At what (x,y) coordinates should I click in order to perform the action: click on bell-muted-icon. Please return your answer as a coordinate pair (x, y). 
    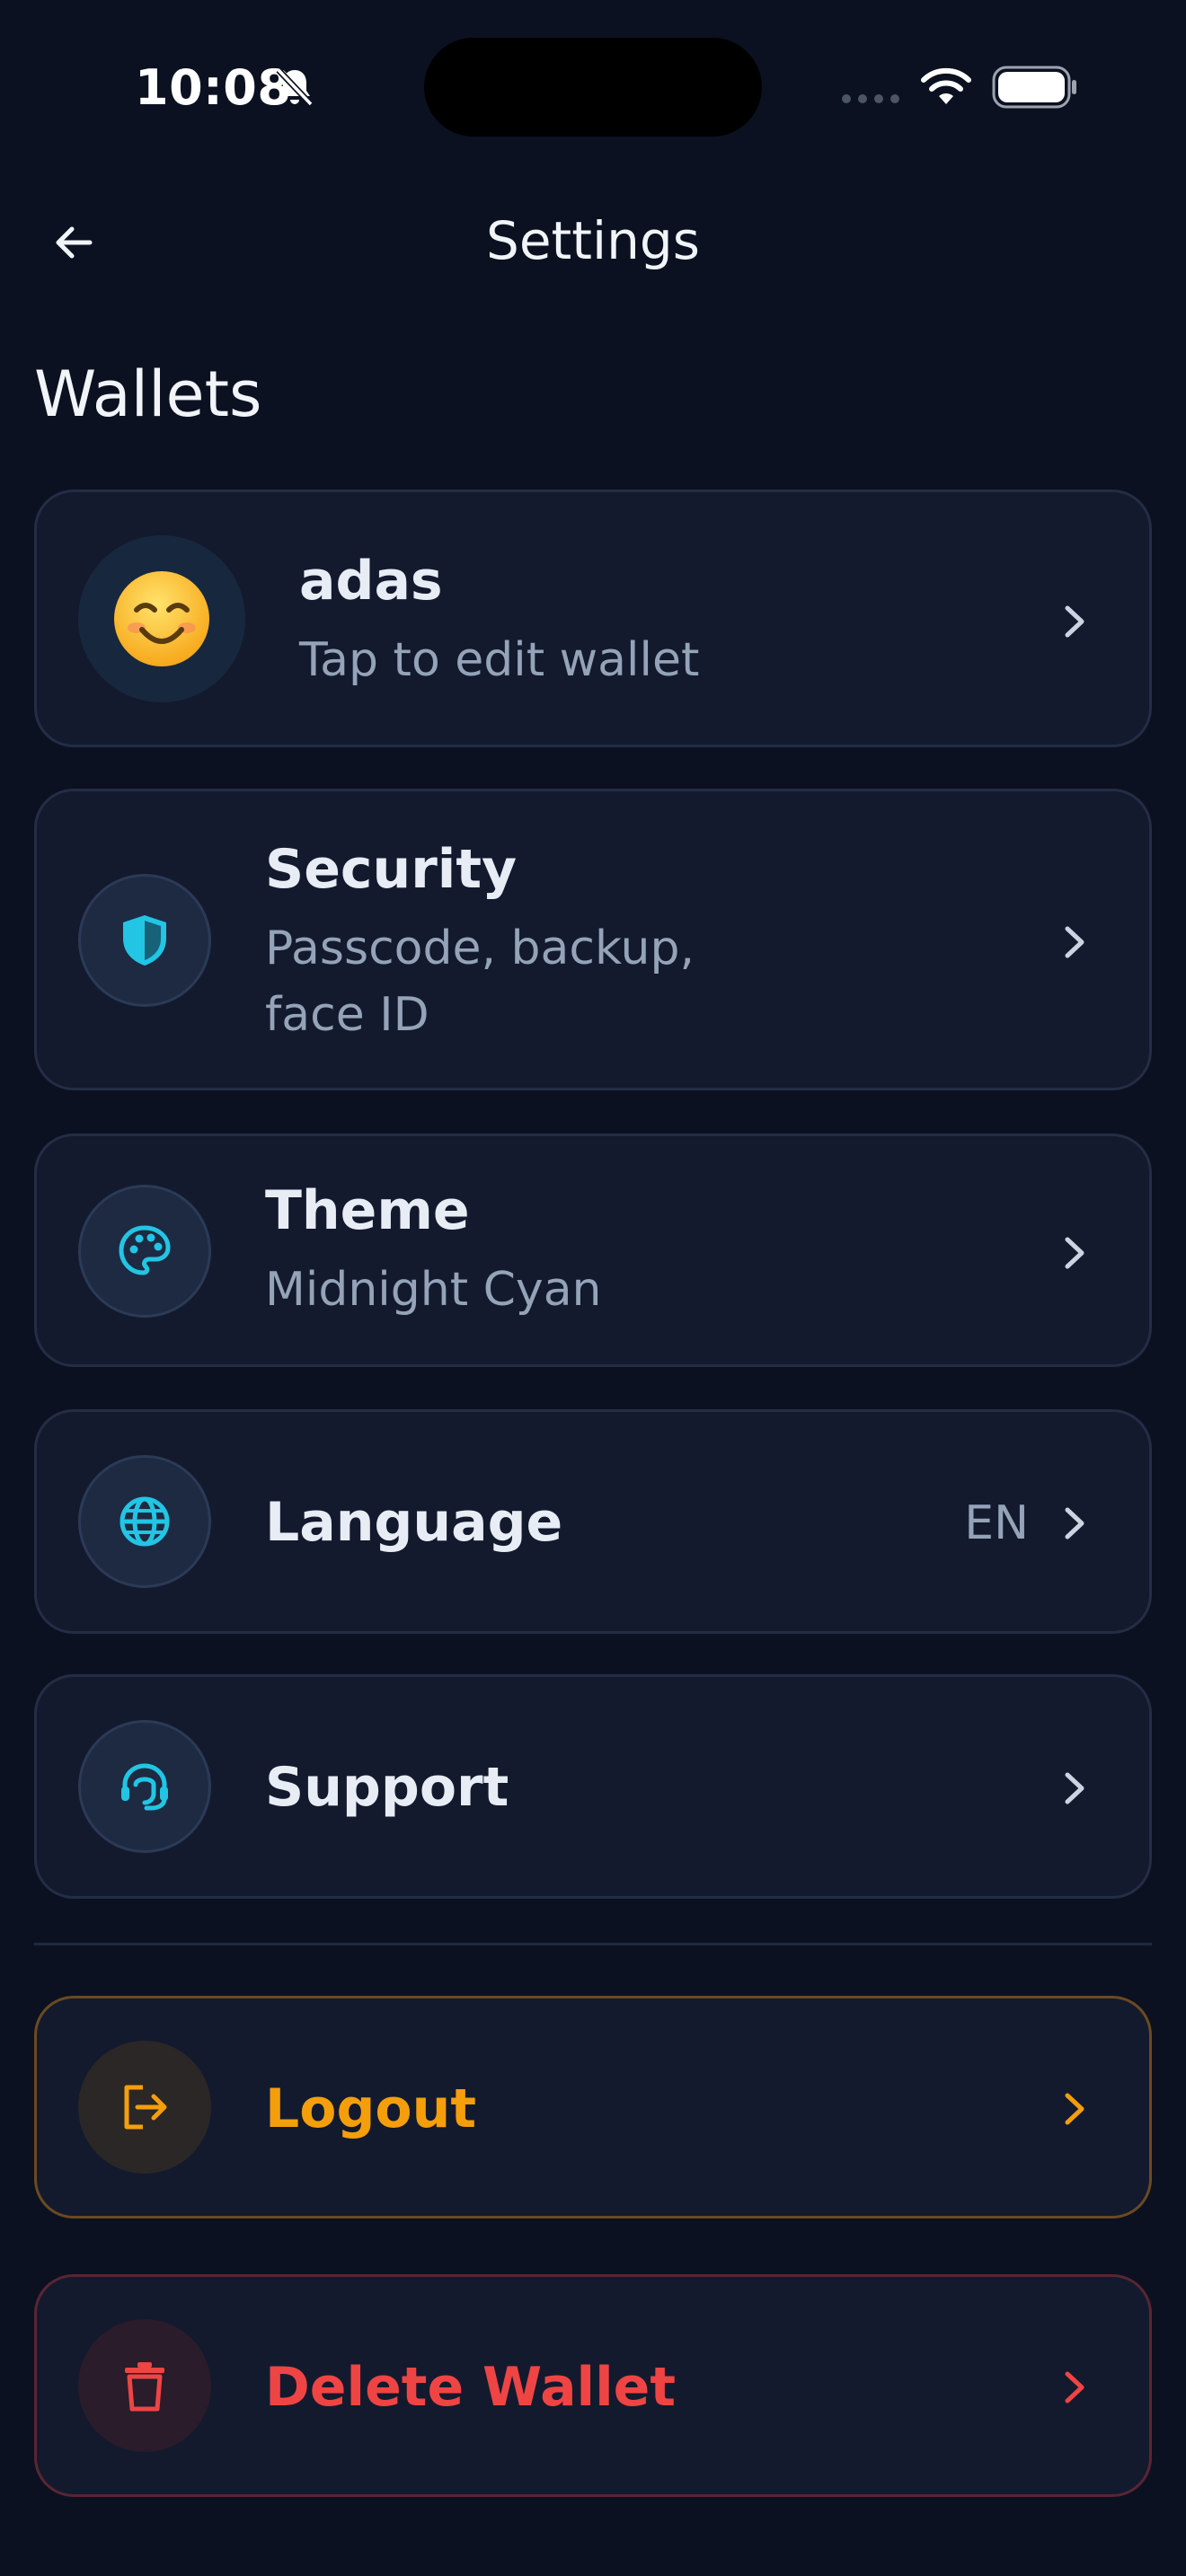
    Looking at the image, I should click on (295, 87).